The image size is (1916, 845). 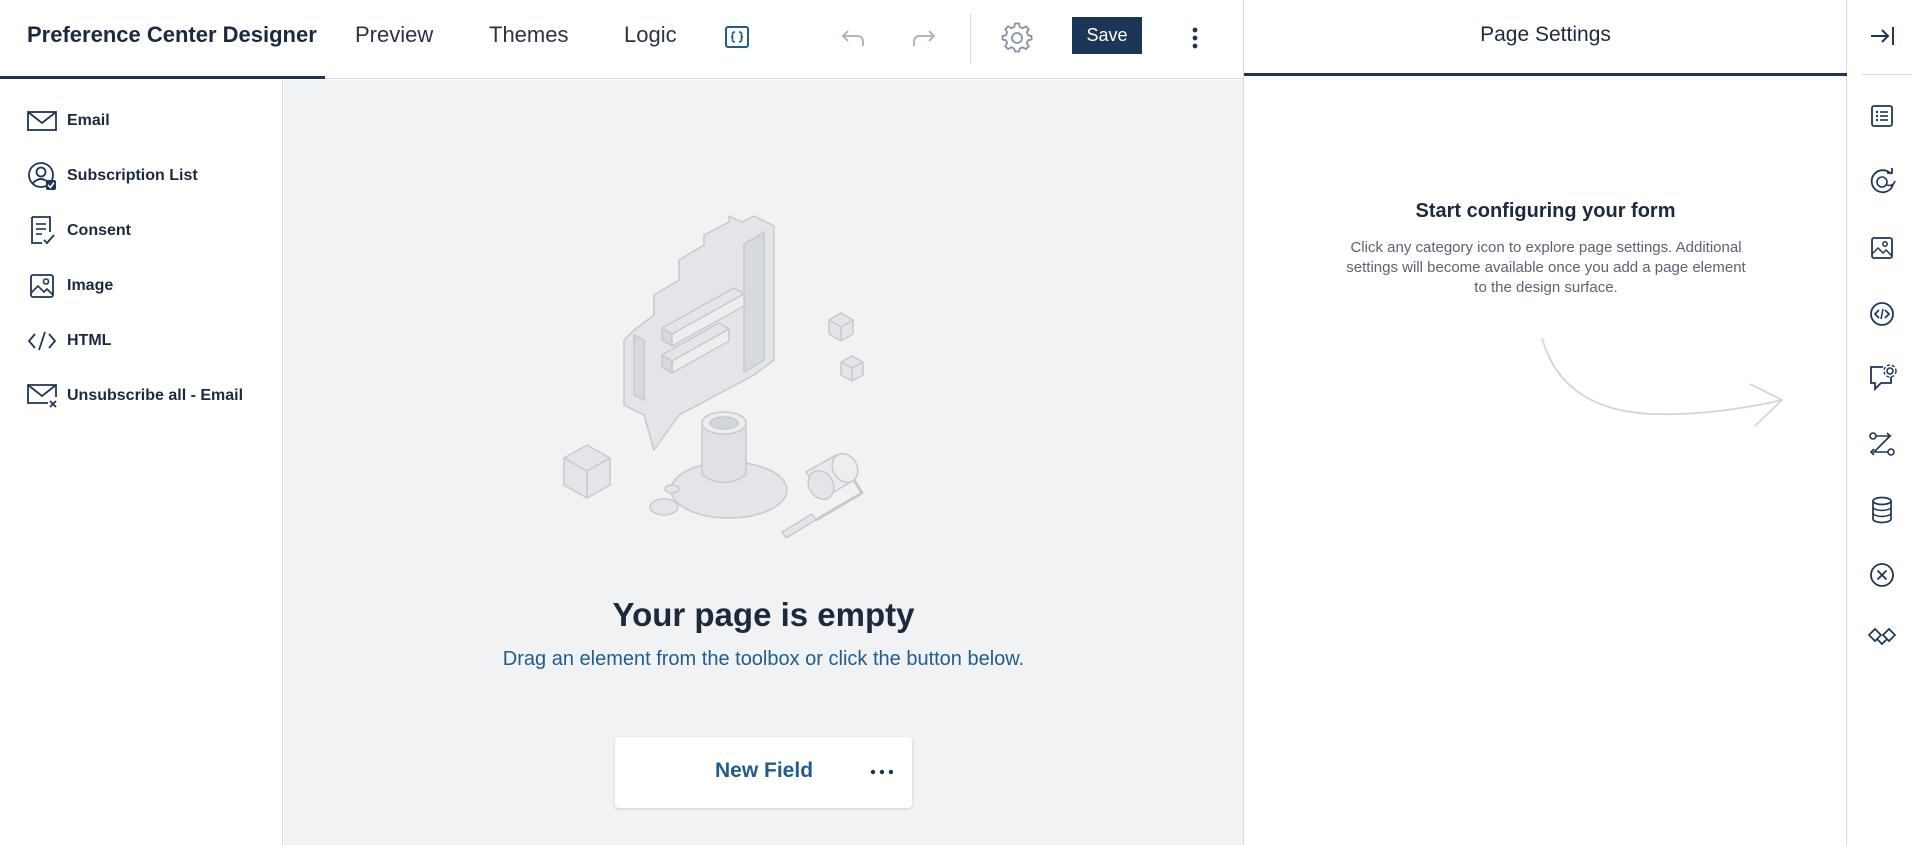 What do you see at coordinates (1882, 314) in the screenshot?
I see `code-circle-icon` at bounding box center [1882, 314].